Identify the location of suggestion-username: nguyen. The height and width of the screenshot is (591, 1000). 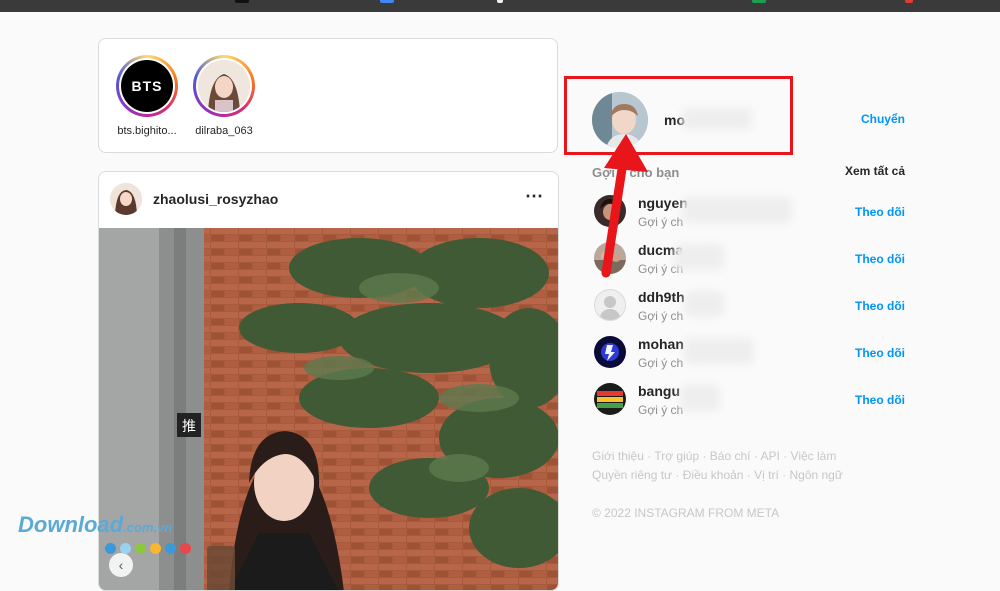
(663, 203).